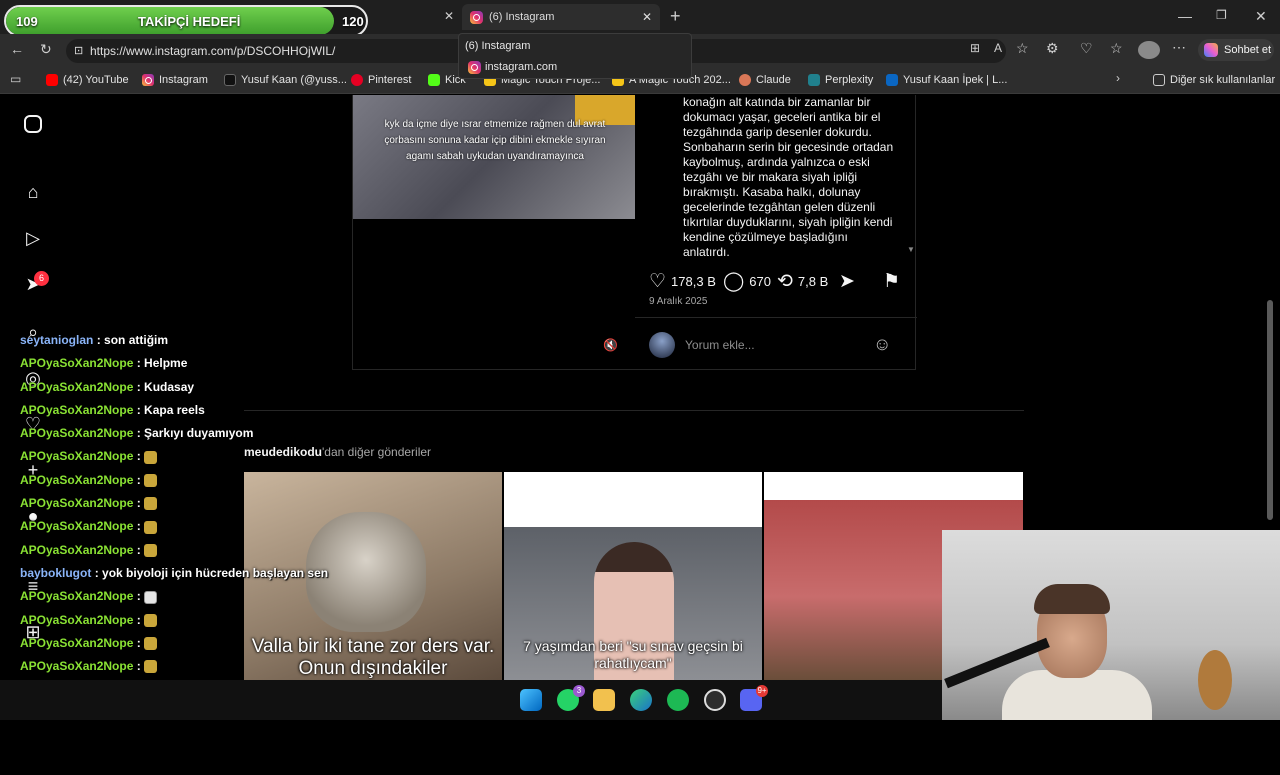  Describe the element at coordinates (1261, 16) in the screenshot. I see `close-window-icon: ✕` at that location.